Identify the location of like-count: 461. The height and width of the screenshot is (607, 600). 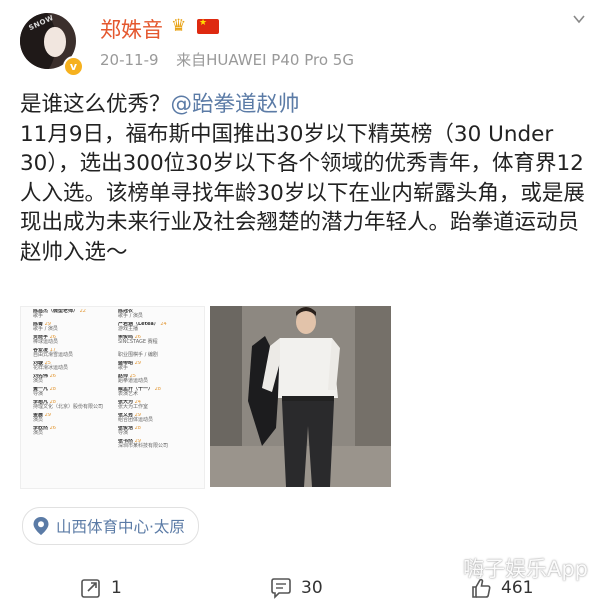
(517, 588).